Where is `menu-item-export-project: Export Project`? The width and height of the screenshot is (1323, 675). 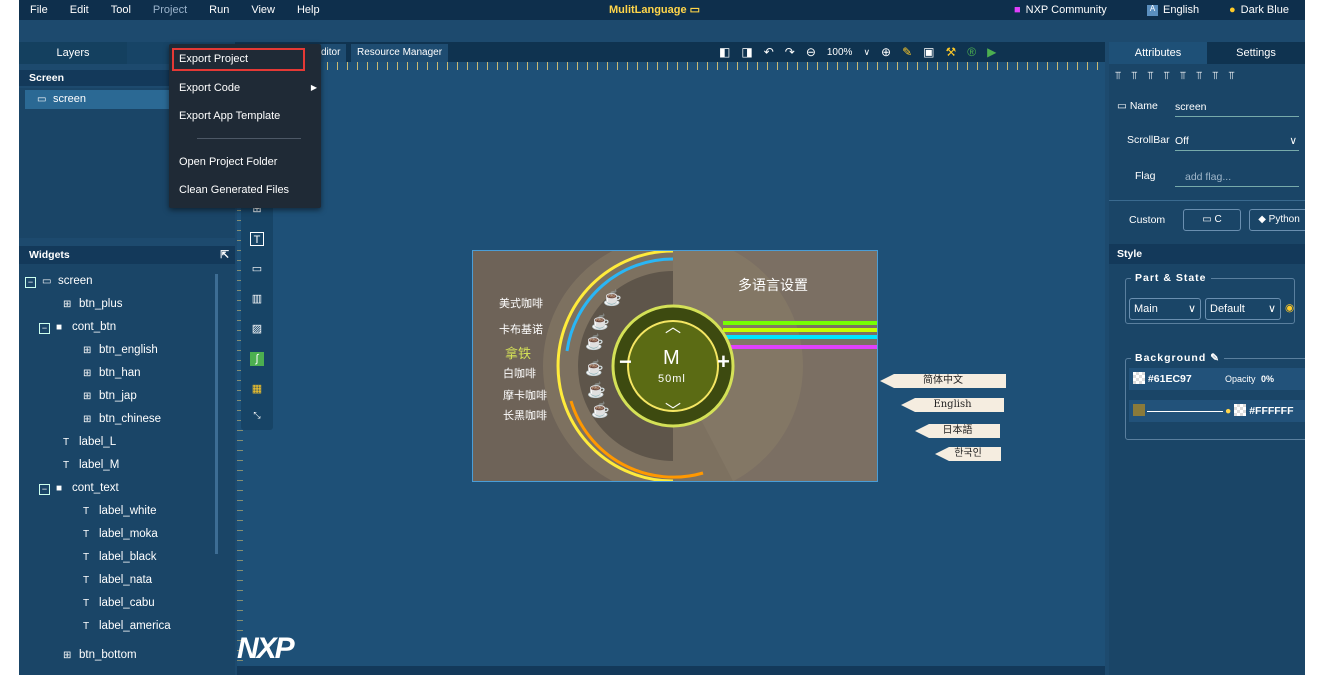 menu-item-export-project: Export Project is located at coordinates (213, 59).